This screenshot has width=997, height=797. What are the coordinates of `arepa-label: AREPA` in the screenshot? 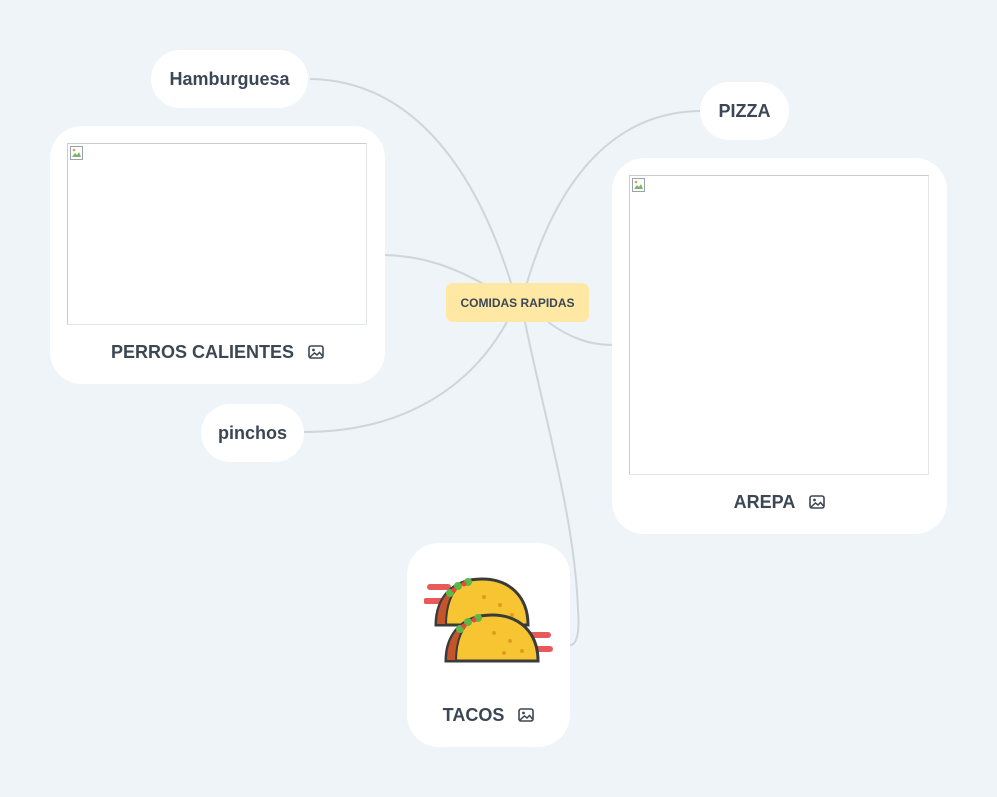 It's located at (764, 501).